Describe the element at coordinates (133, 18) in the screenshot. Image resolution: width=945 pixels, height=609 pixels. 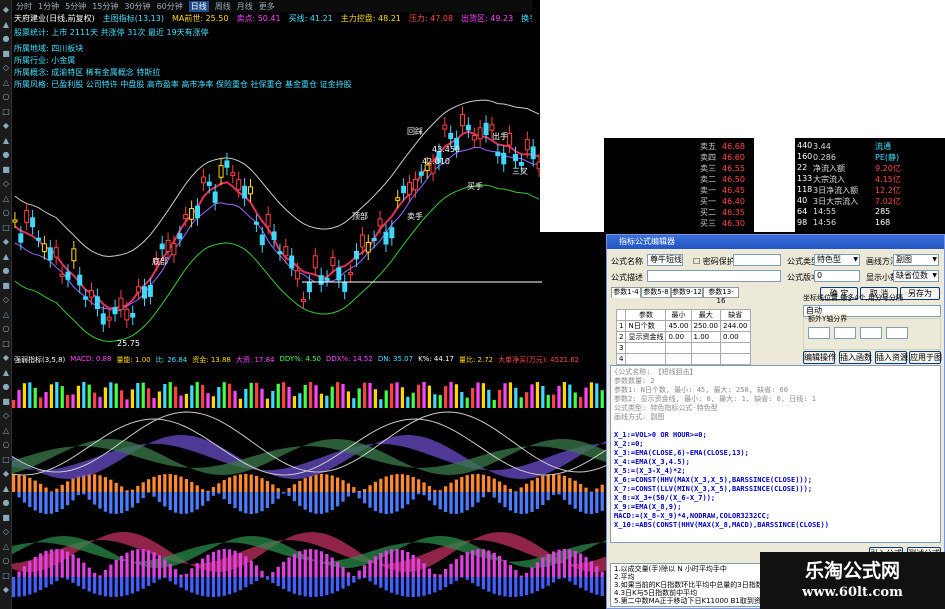
I see `main-indicator-name: 主图指标(13,13)` at that location.